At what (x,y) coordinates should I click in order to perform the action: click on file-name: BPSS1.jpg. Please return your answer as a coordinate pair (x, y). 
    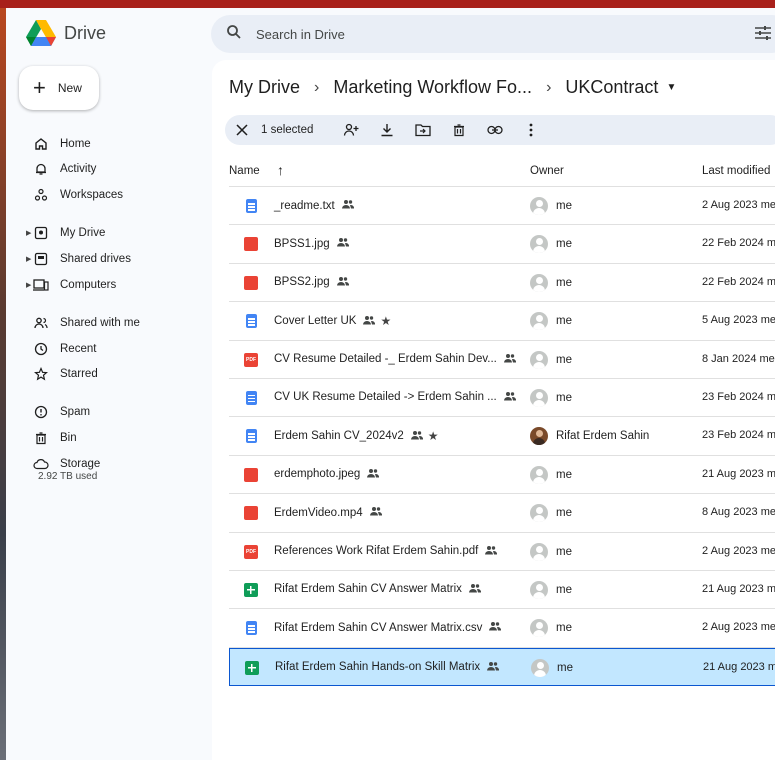
    Looking at the image, I should click on (302, 243).